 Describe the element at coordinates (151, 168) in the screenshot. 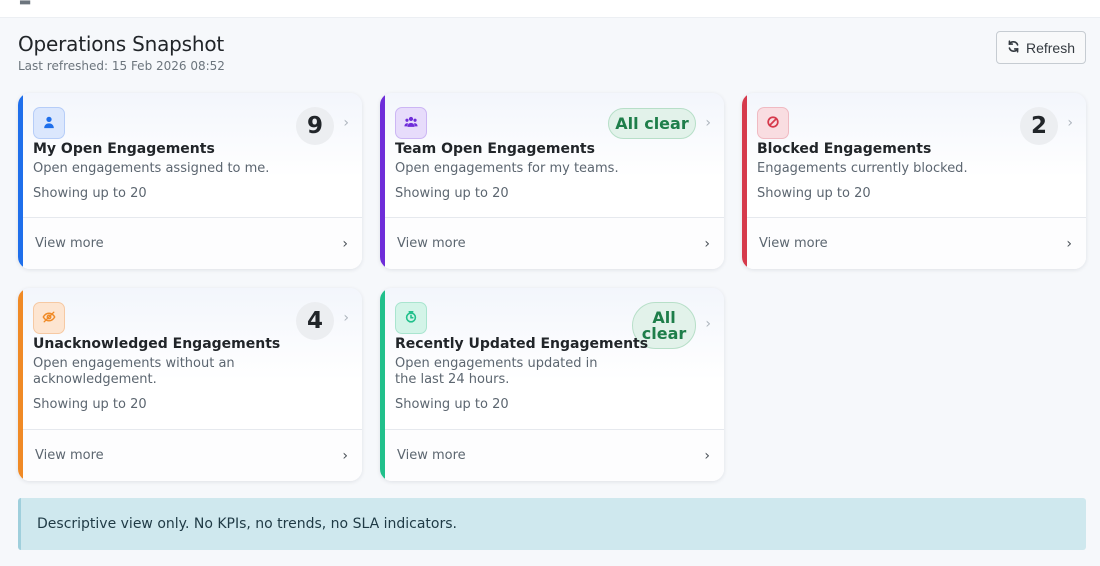

I see `card-description: Open engagements assigned to me.` at that location.